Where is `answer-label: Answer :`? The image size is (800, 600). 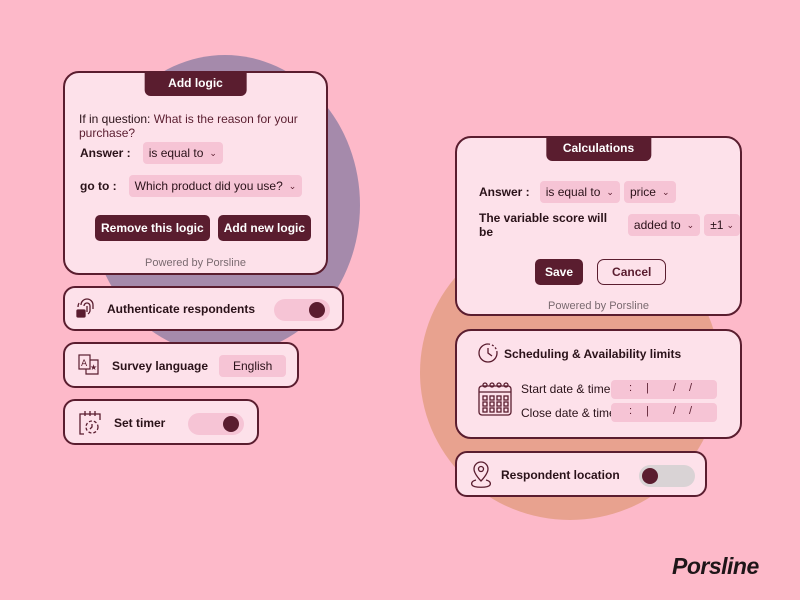 answer-label: Answer : is located at coordinates (105, 153).